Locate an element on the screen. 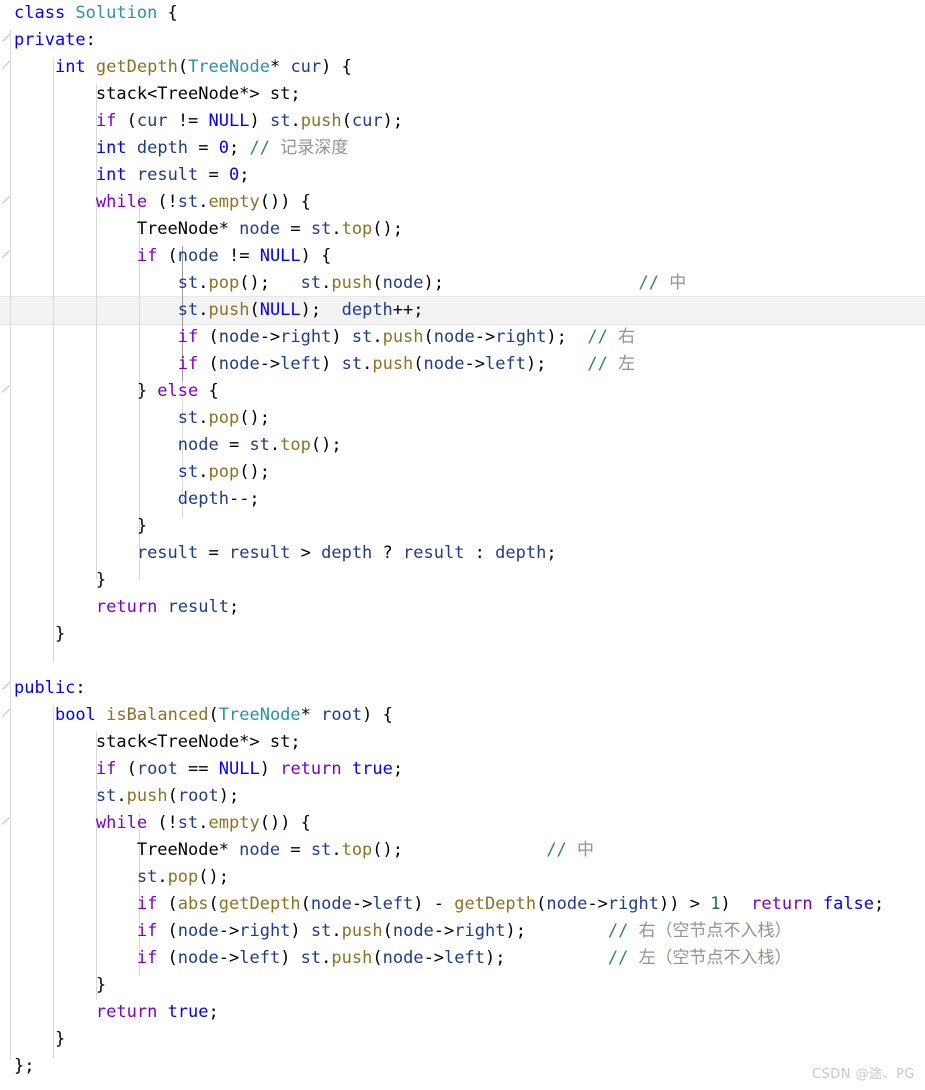 The height and width of the screenshot is (1090, 925). code-line: depth--; is located at coordinates (130, 499).